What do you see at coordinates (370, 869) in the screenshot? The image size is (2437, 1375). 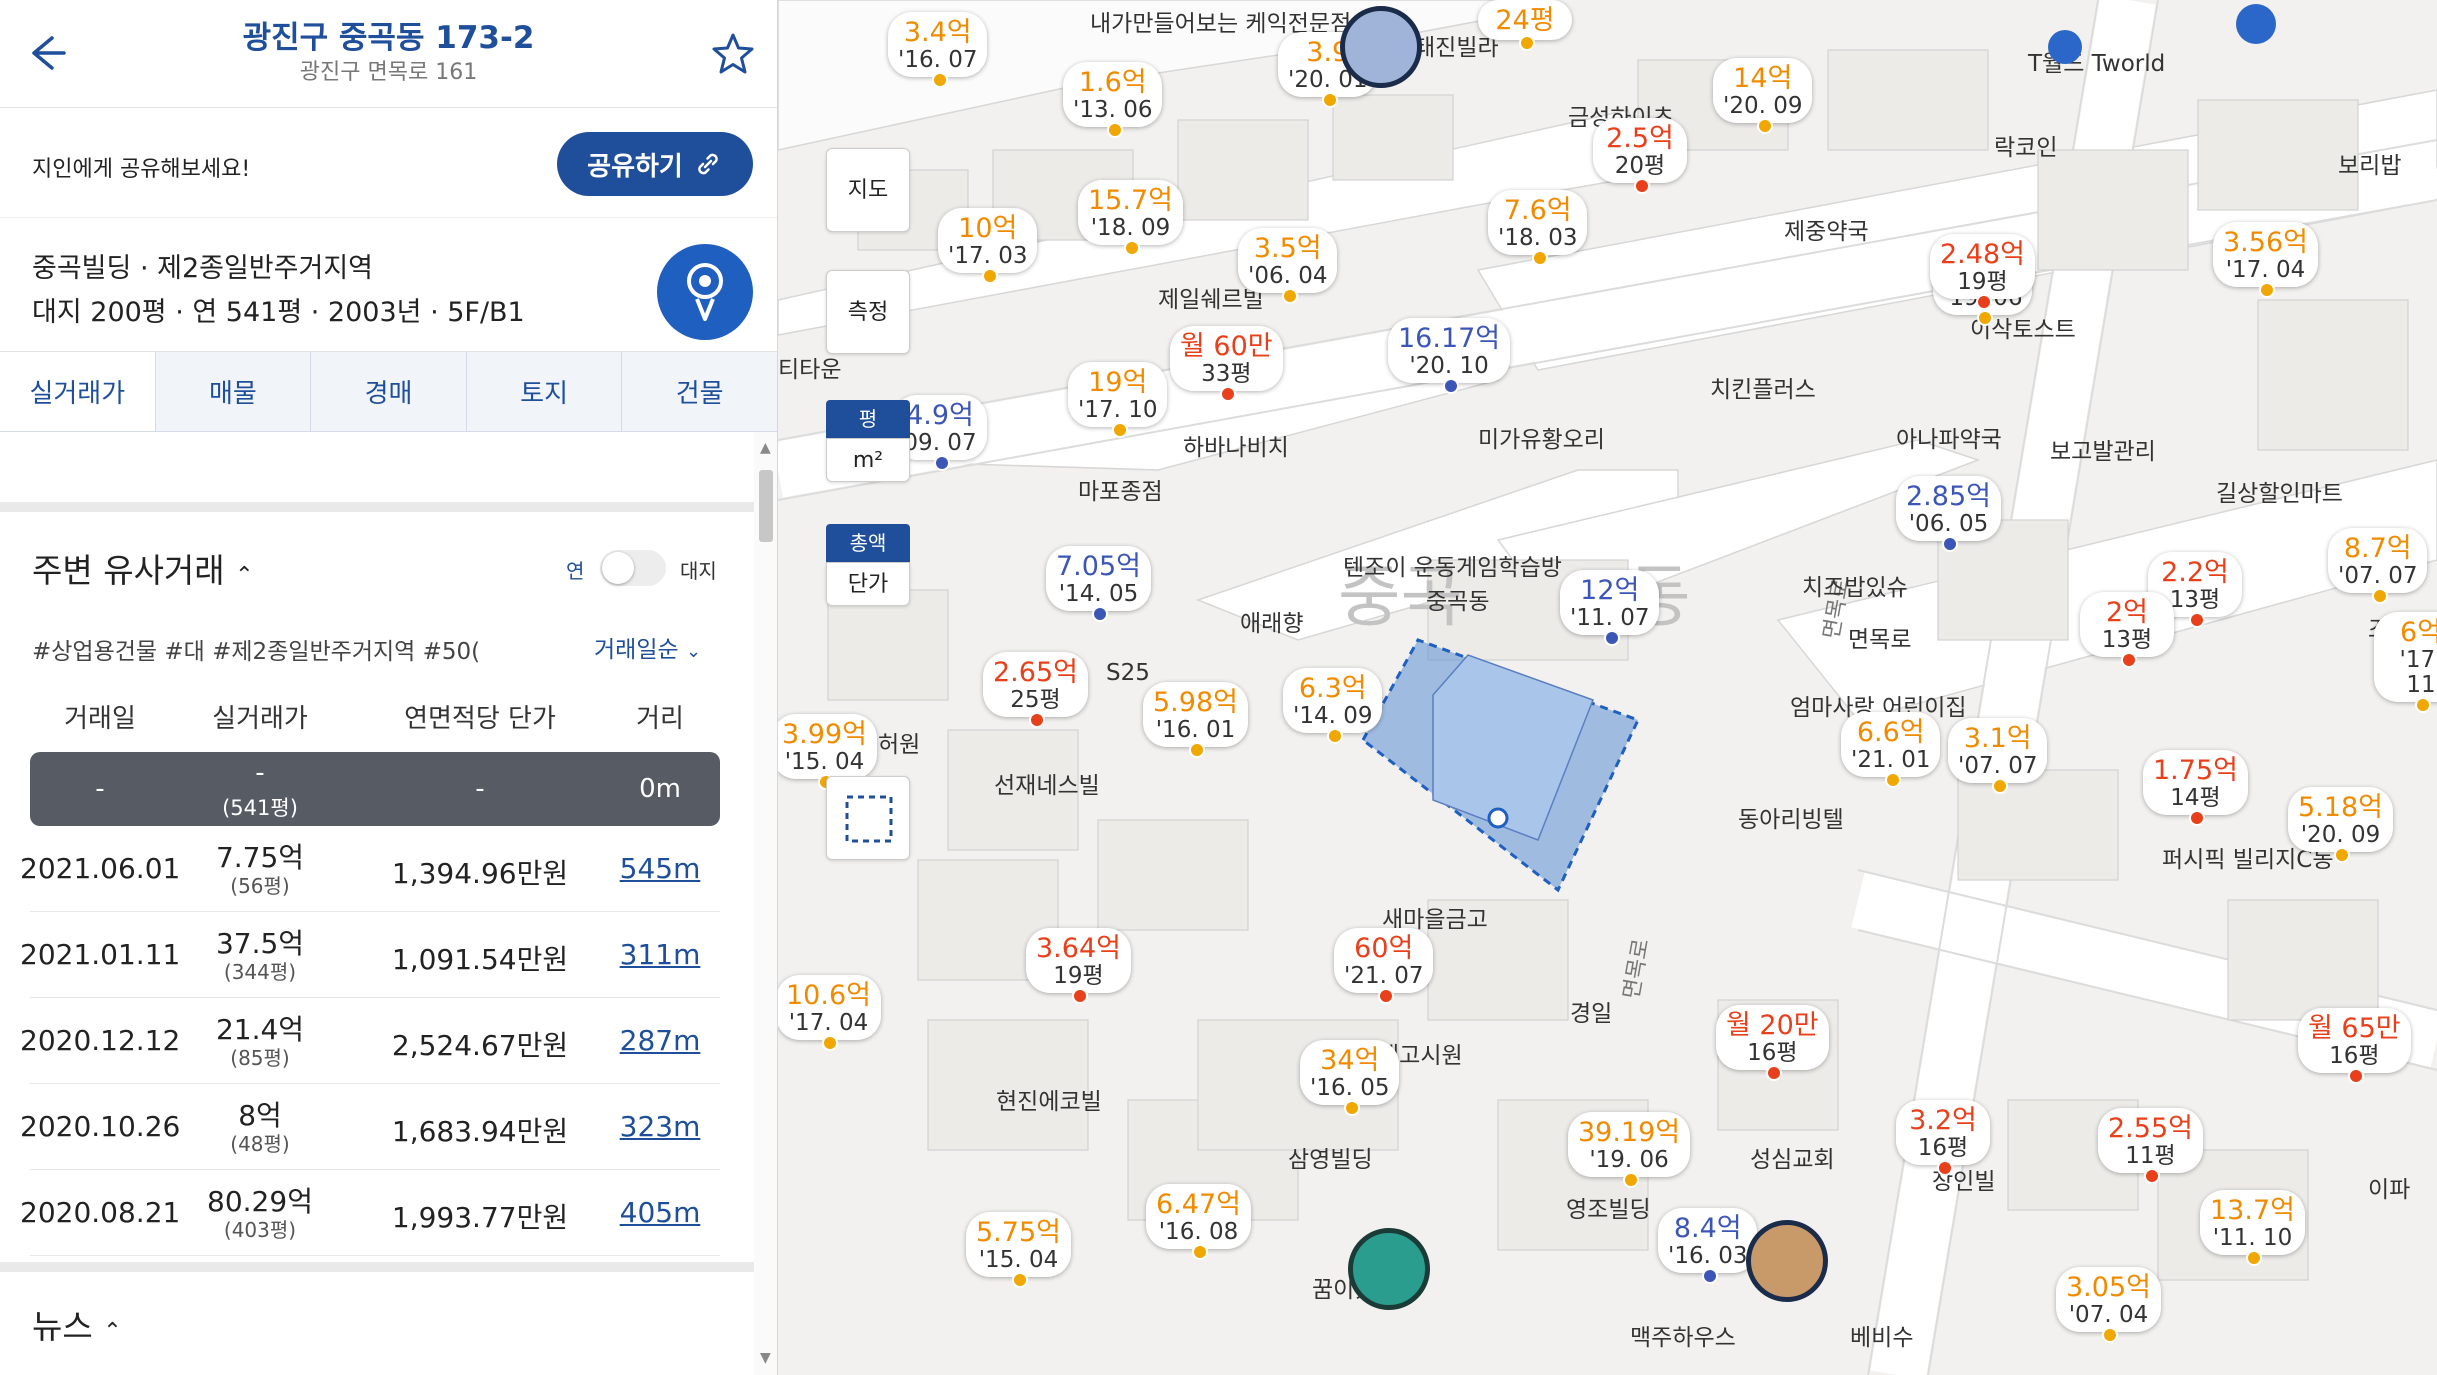 I see `table-row: 2021.06.01 7.75억 (56평) 1,394.96만원 545m` at bounding box center [370, 869].